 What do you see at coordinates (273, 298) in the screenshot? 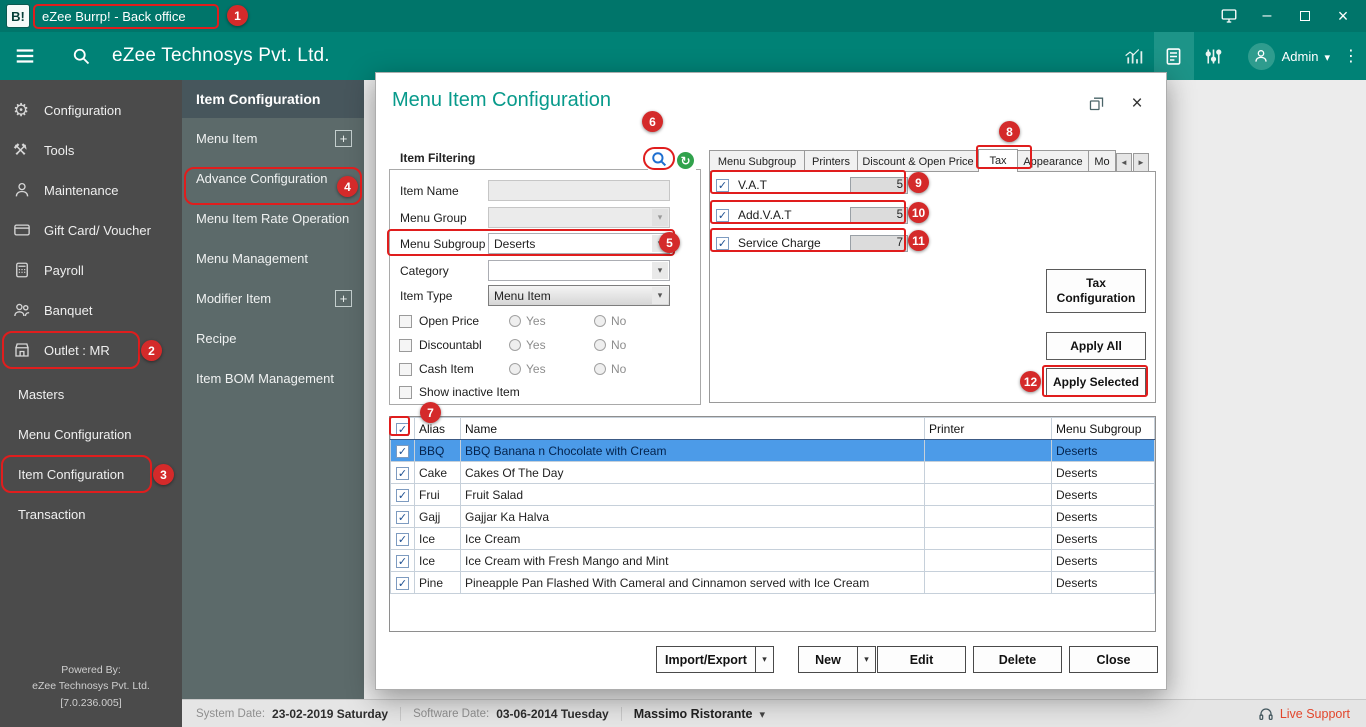
I see `submenu-item-modifier-item: Modifier Item +` at bounding box center [273, 298].